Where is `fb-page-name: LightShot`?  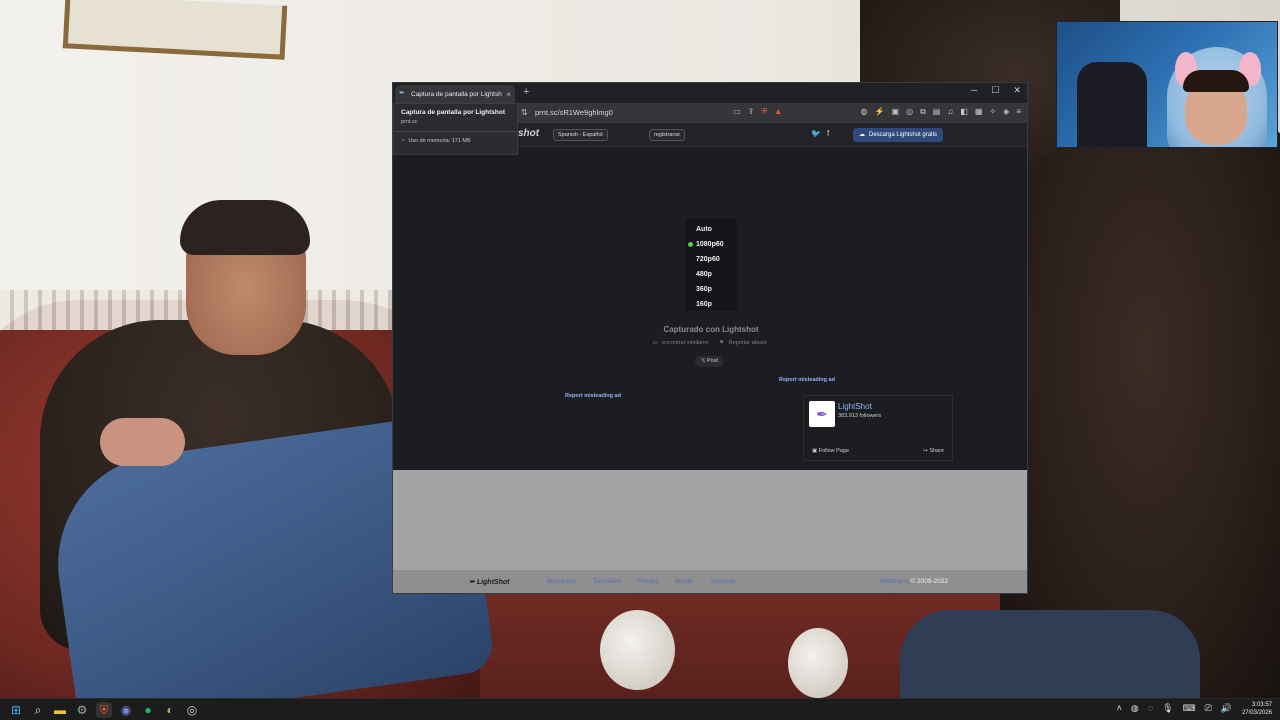 fb-page-name: LightShot is located at coordinates (855, 406).